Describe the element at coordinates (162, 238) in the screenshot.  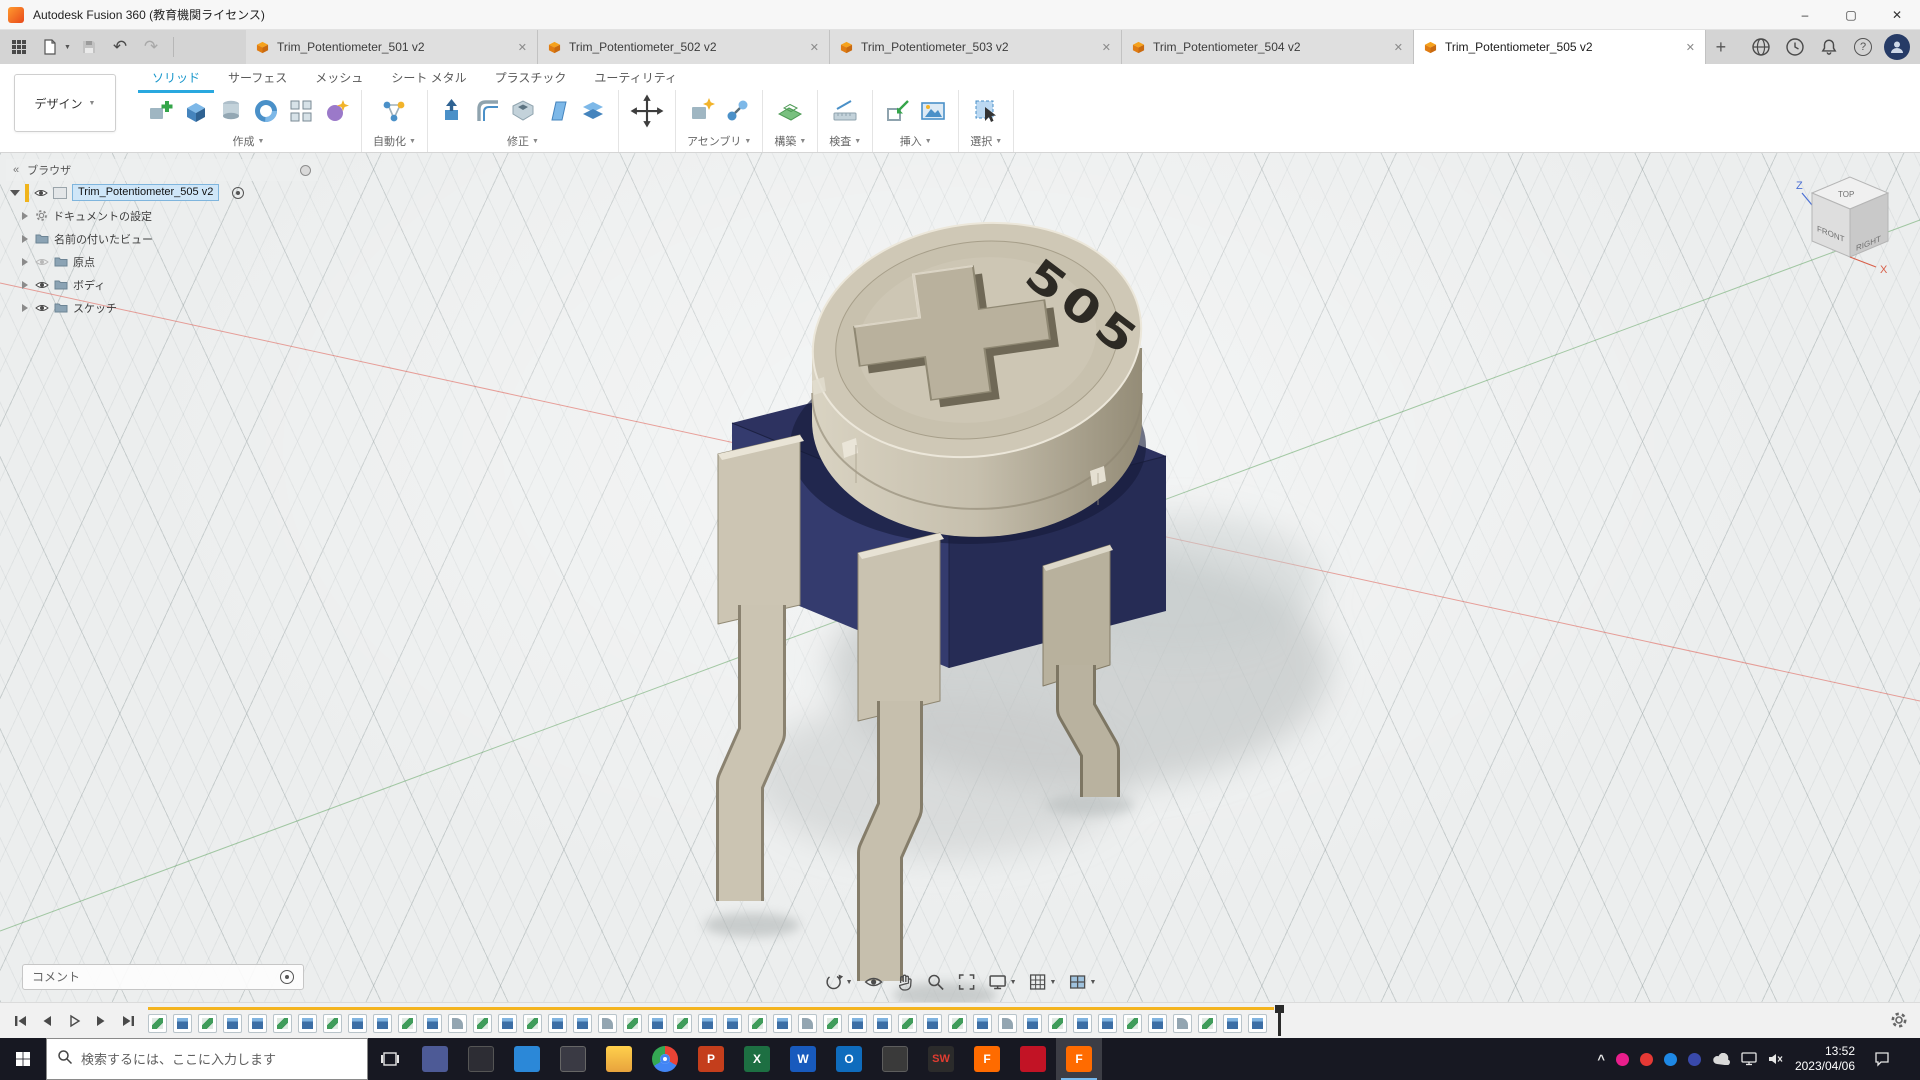
I see `browser-item-named-views: 名前の付いたビュー` at that location.